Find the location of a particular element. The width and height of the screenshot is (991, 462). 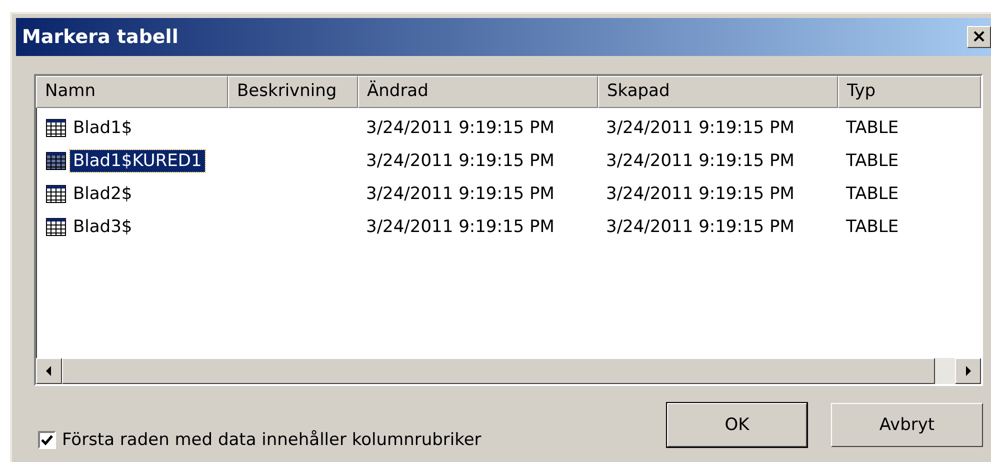

checkbox-label: Första raden med data innehåller kolumnrubriker is located at coordinates (272, 440).